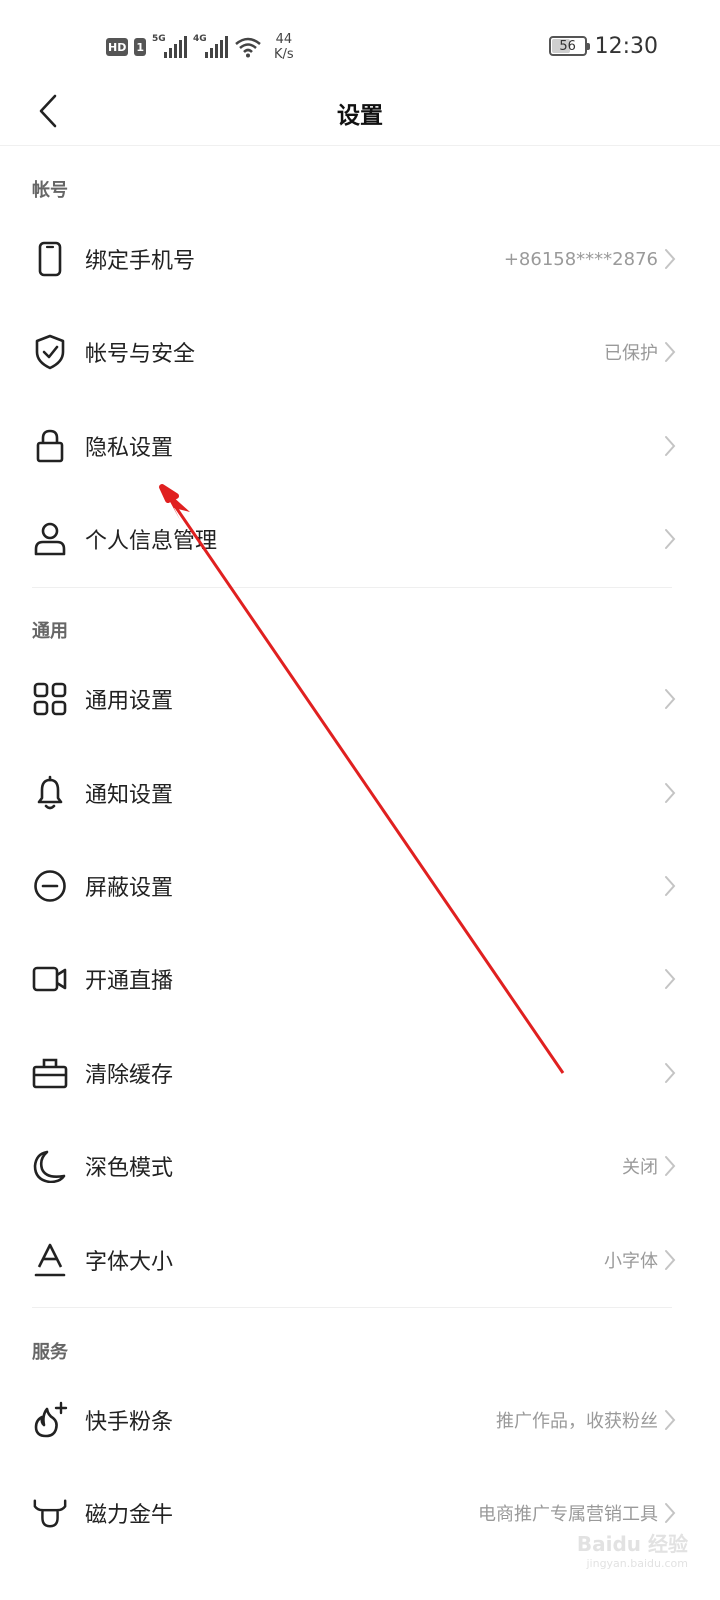 This screenshot has width=720, height=1600. Describe the element at coordinates (360, 1420) in the screenshot. I see `settings-row-fans-promotion: 快手粉条 推广作品，收获粉丝` at that location.